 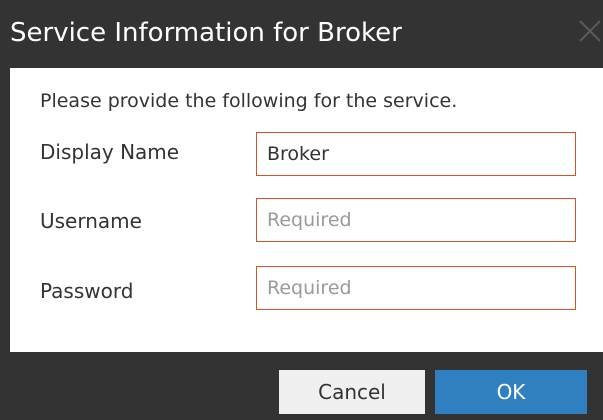 What do you see at coordinates (416, 288) in the screenshot?
I see `password-field` at bounding box center [416, 288].